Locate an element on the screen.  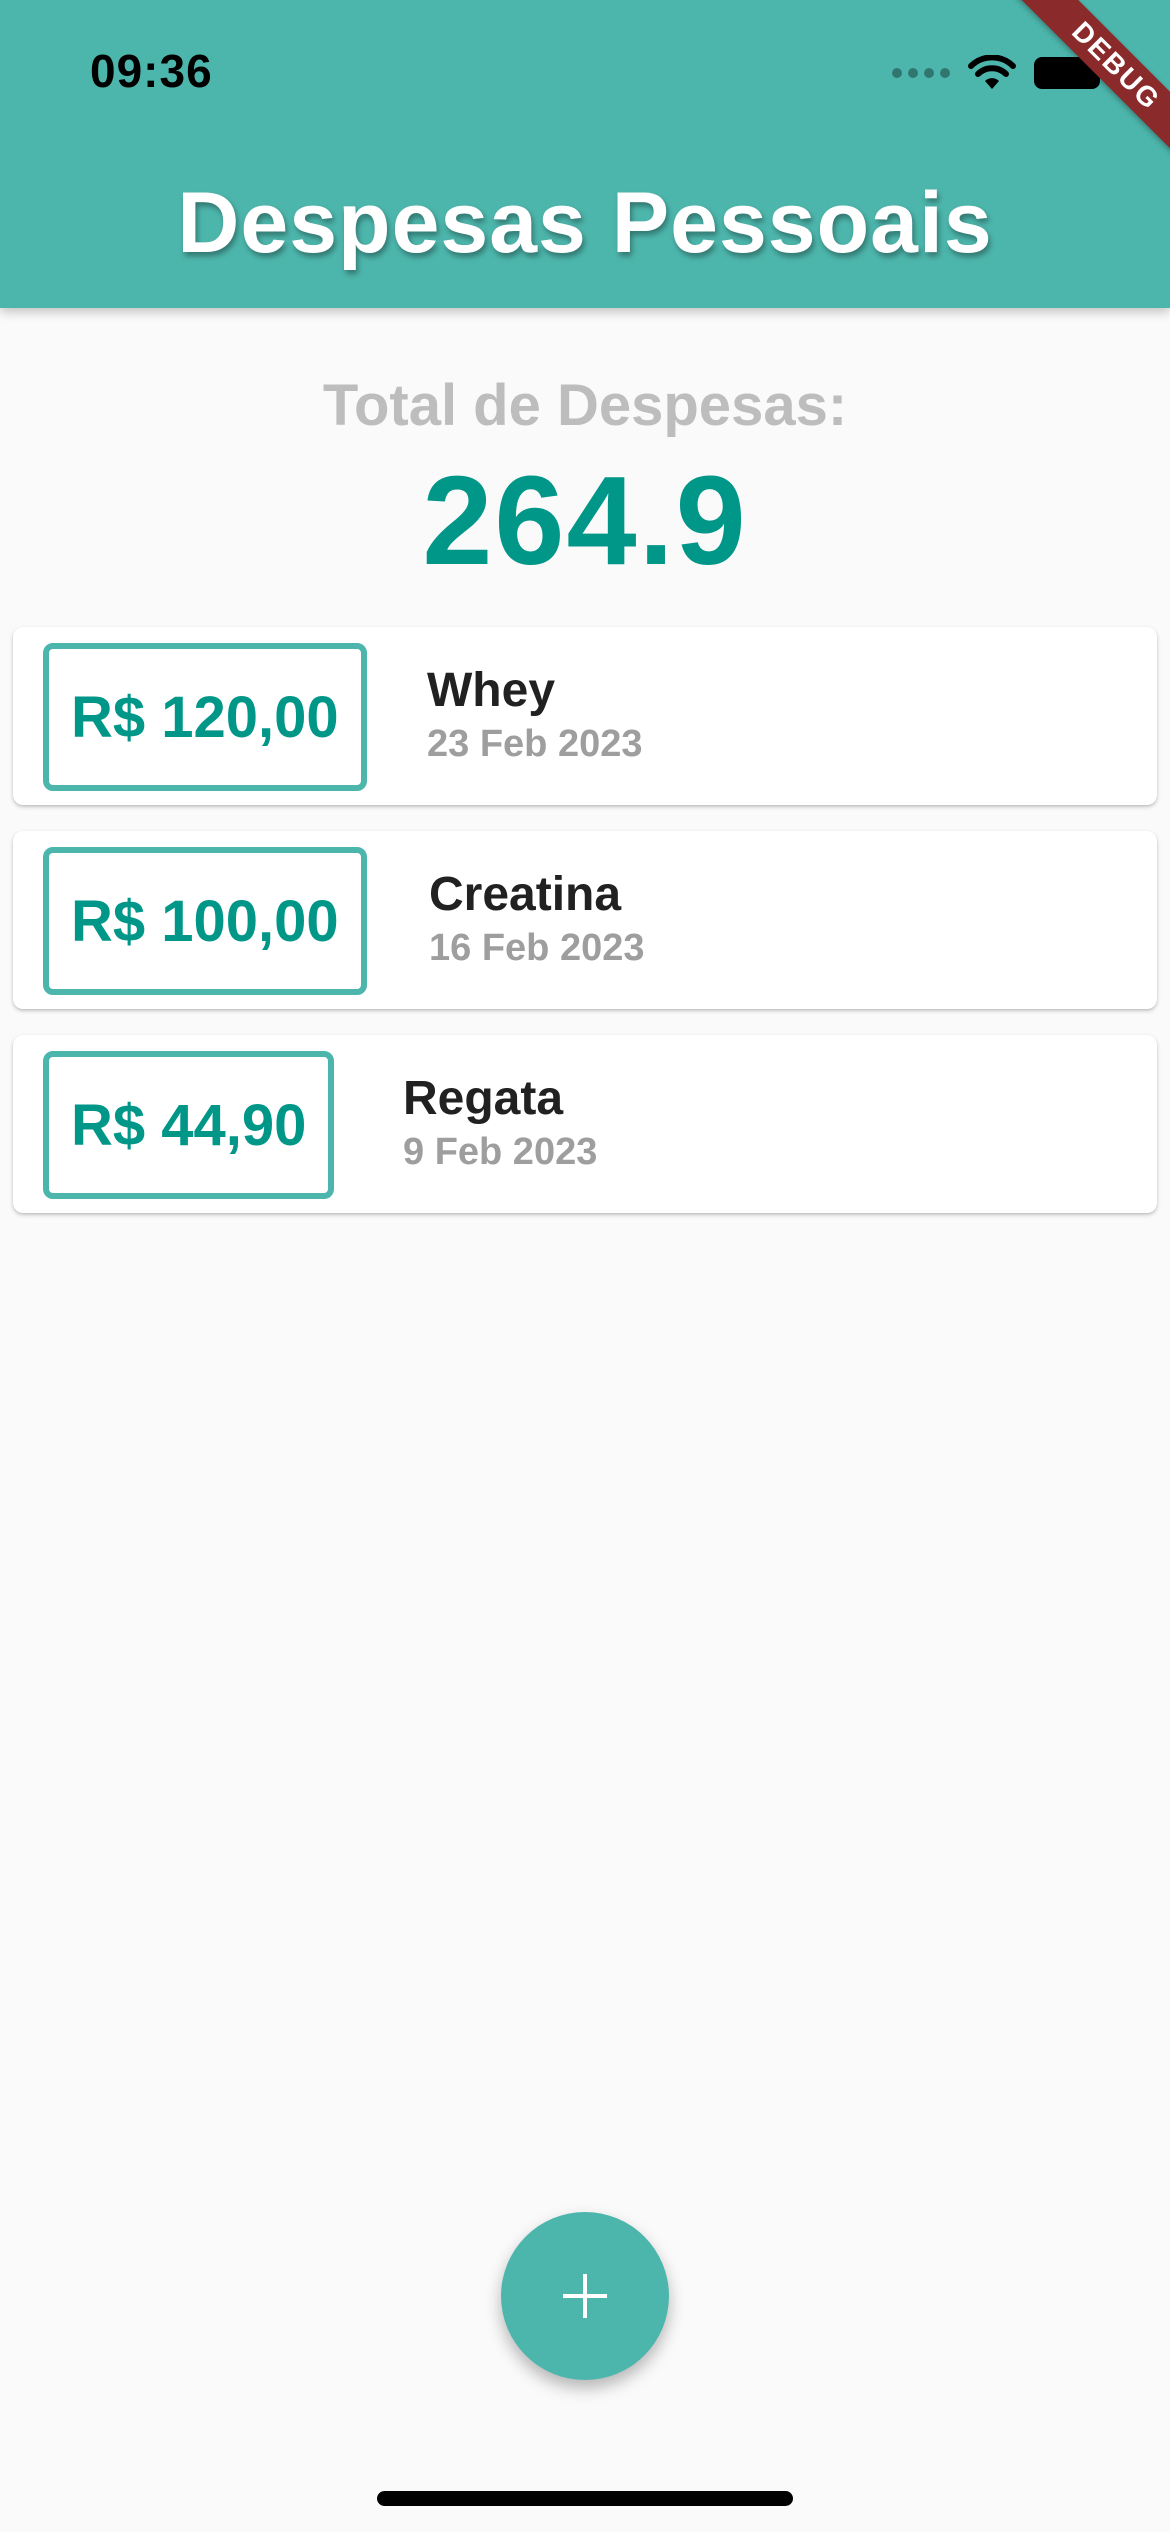
status-icons is located at coordinates (999, 73).